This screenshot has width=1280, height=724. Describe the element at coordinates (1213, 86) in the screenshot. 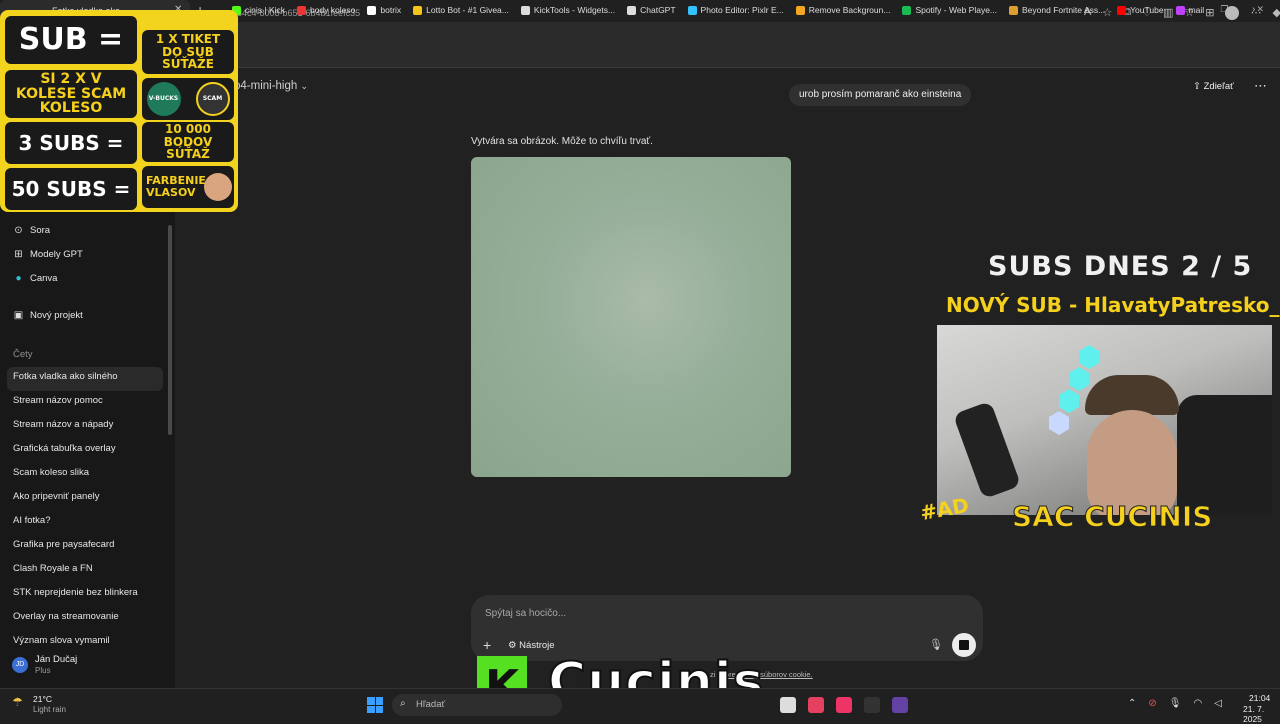

I see `share-button: ⇪ Zdieľať` at that location.